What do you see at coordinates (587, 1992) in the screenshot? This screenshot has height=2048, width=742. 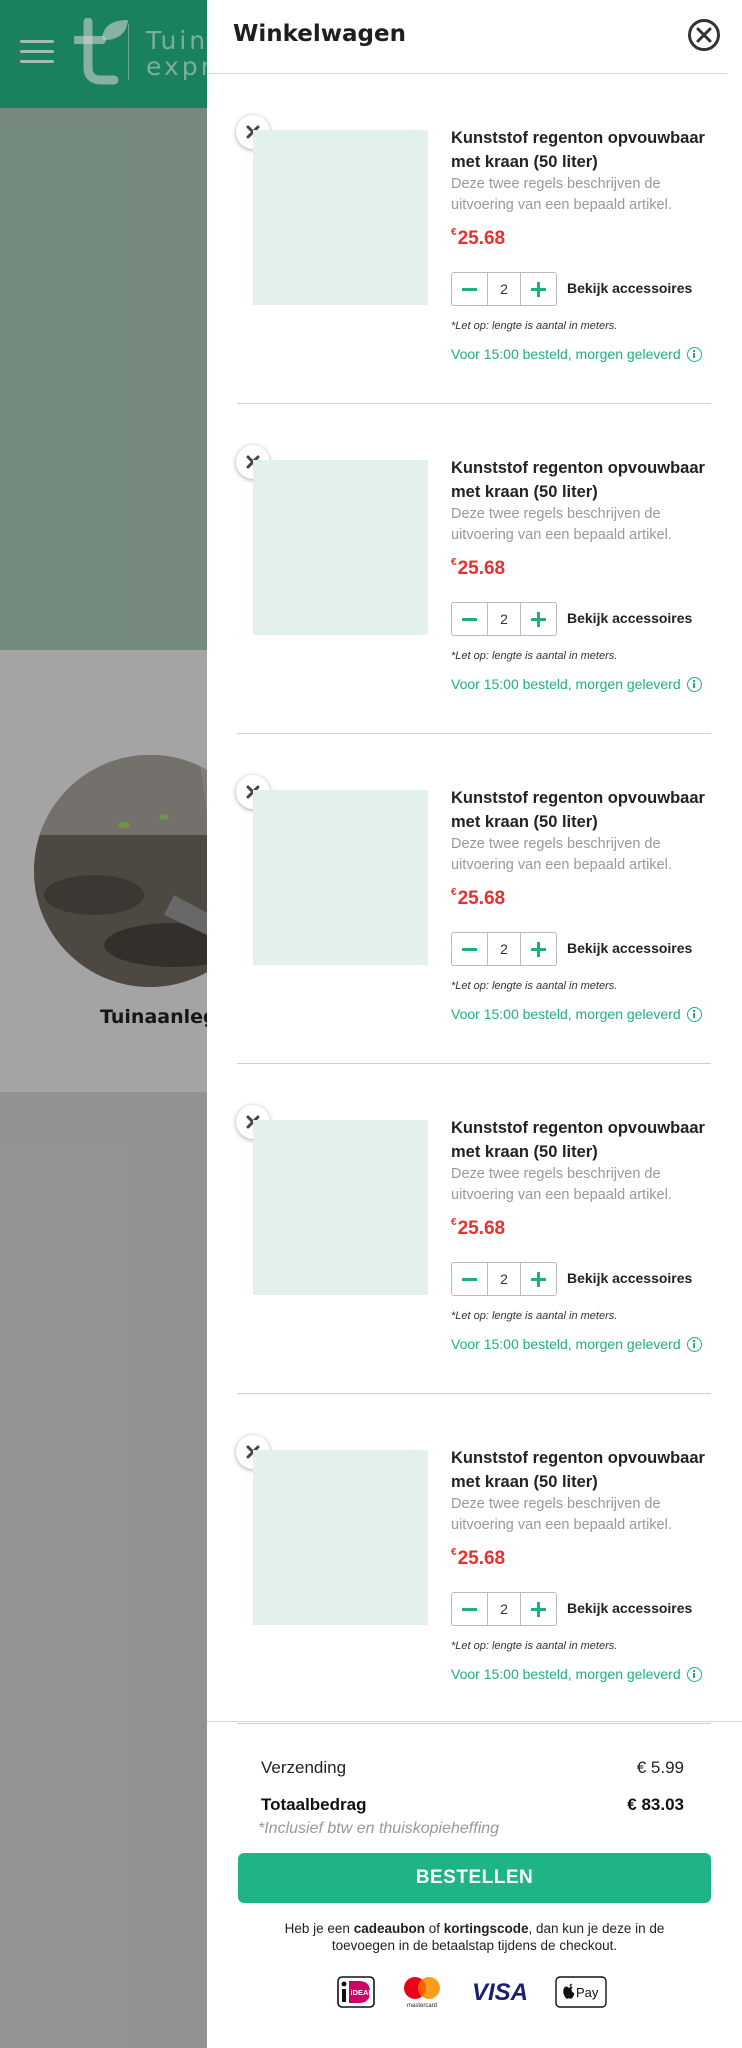 I see `svg-text: Pay` at bounding box center [587, 1992].